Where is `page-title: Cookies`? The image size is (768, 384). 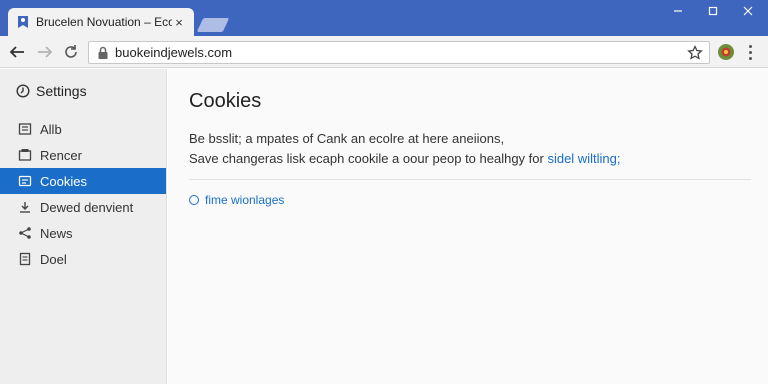 page-title: Cookies is located at coordinates (225, 101).